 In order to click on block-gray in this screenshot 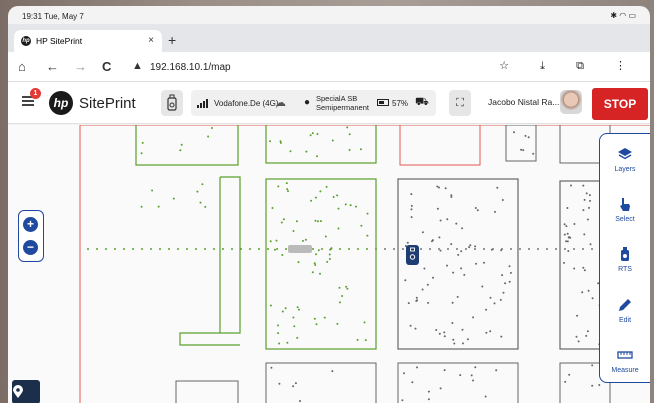, I will do `click(321, 382)`.